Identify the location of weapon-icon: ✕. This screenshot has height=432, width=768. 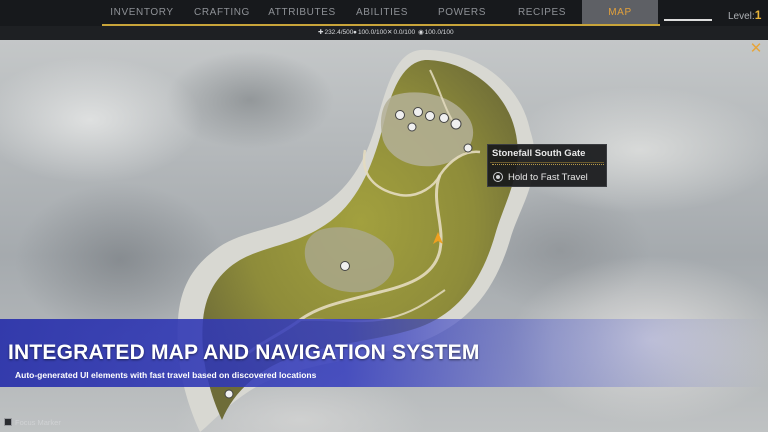
(390, 32).